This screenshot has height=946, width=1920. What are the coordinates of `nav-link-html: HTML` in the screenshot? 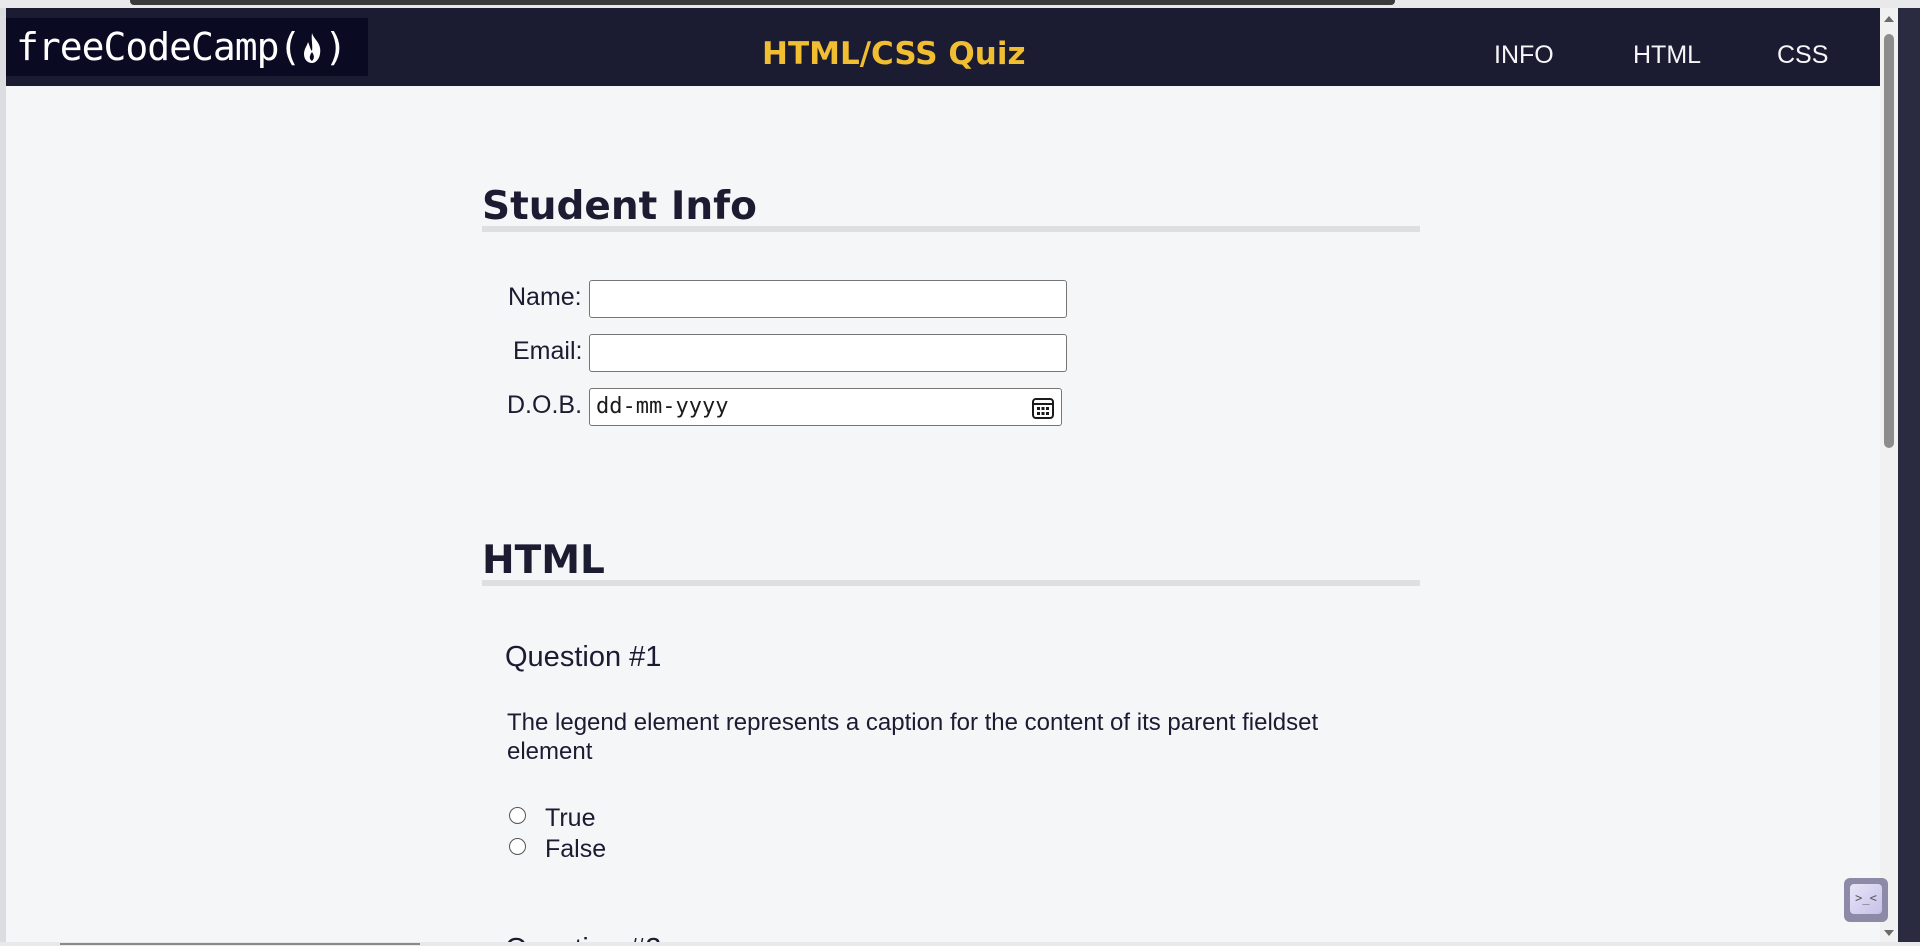 It's located at (1667, 55).